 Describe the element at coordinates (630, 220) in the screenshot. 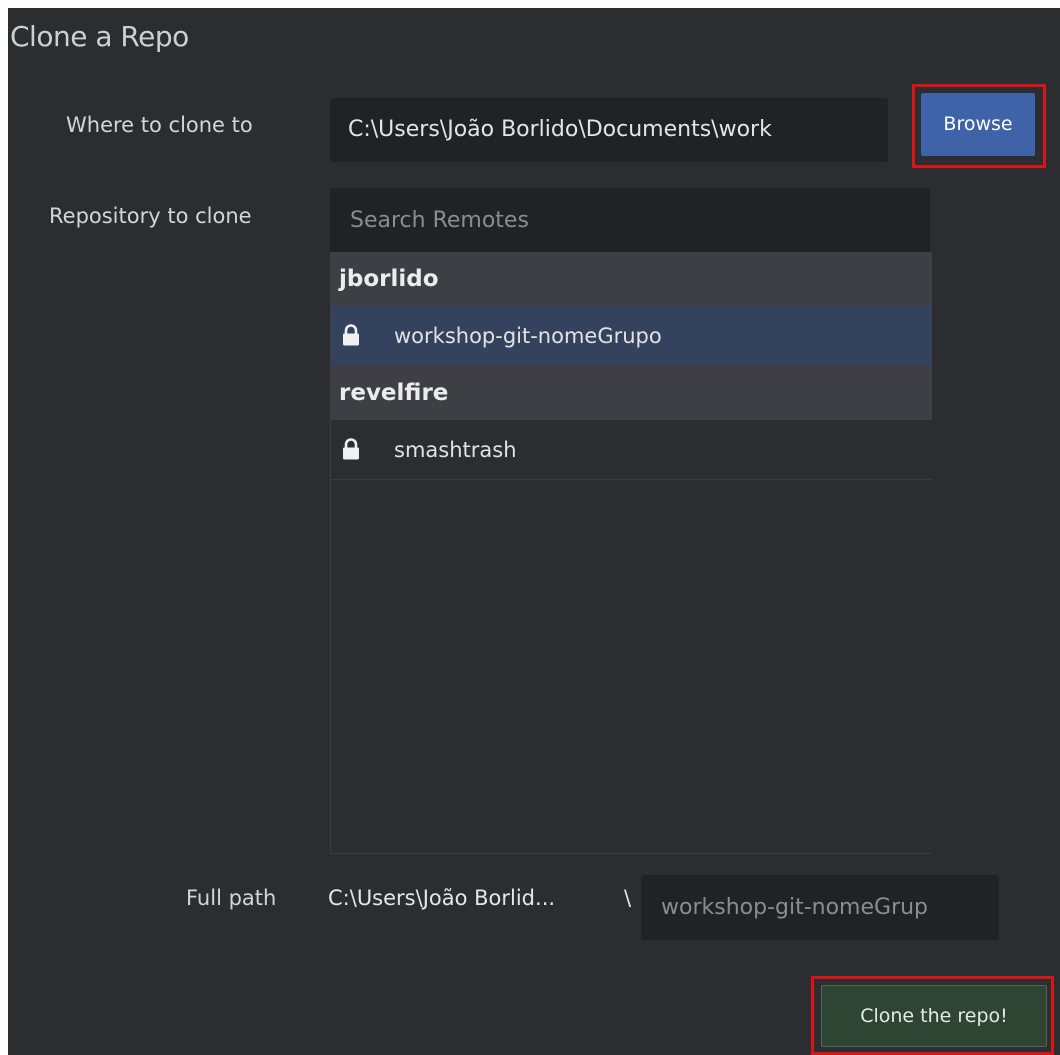

I see `search-remotes-input` at that location.